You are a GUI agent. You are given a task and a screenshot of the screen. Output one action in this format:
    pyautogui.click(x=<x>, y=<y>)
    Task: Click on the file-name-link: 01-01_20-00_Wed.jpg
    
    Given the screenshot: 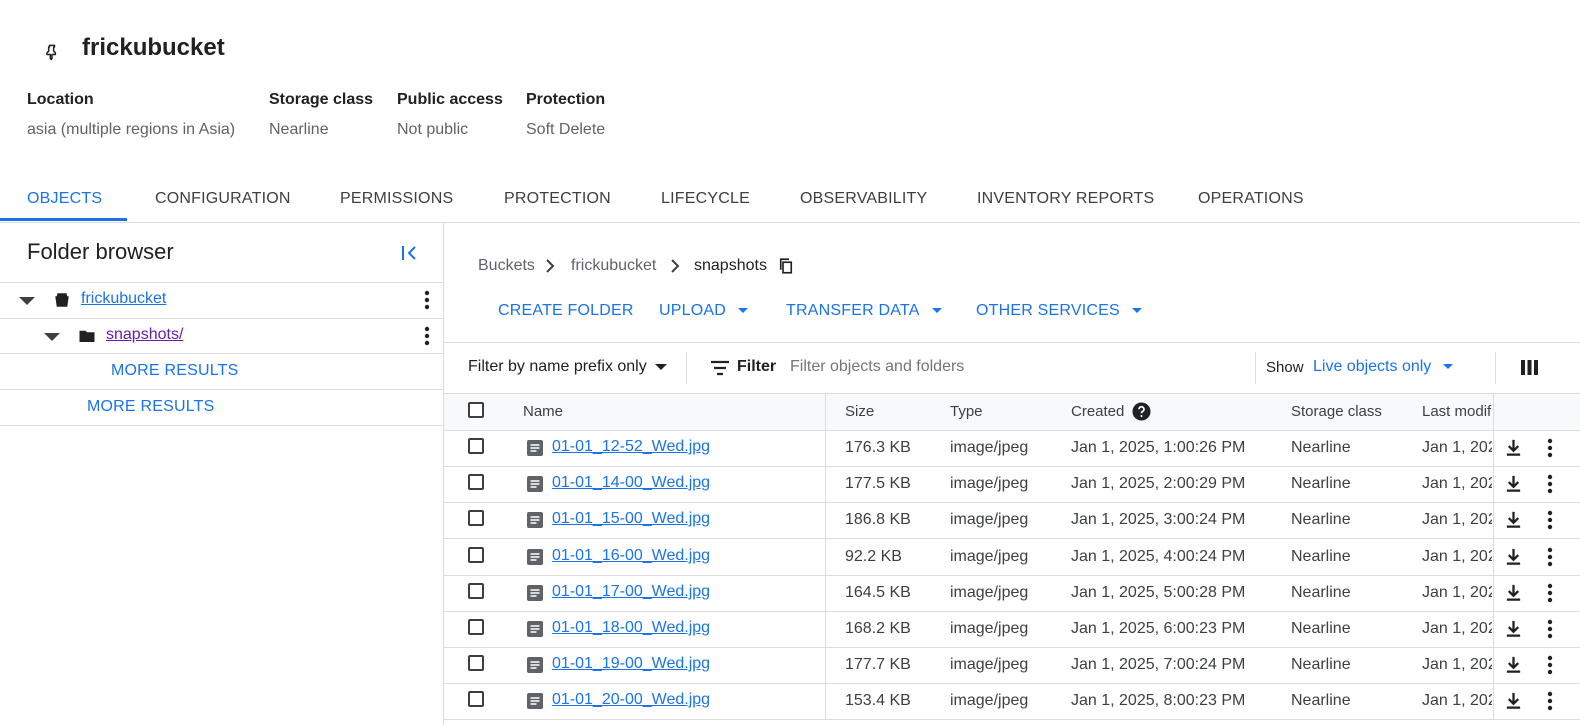 What is the action you would take?
    pyautogui.click(x=631, y=700)
    